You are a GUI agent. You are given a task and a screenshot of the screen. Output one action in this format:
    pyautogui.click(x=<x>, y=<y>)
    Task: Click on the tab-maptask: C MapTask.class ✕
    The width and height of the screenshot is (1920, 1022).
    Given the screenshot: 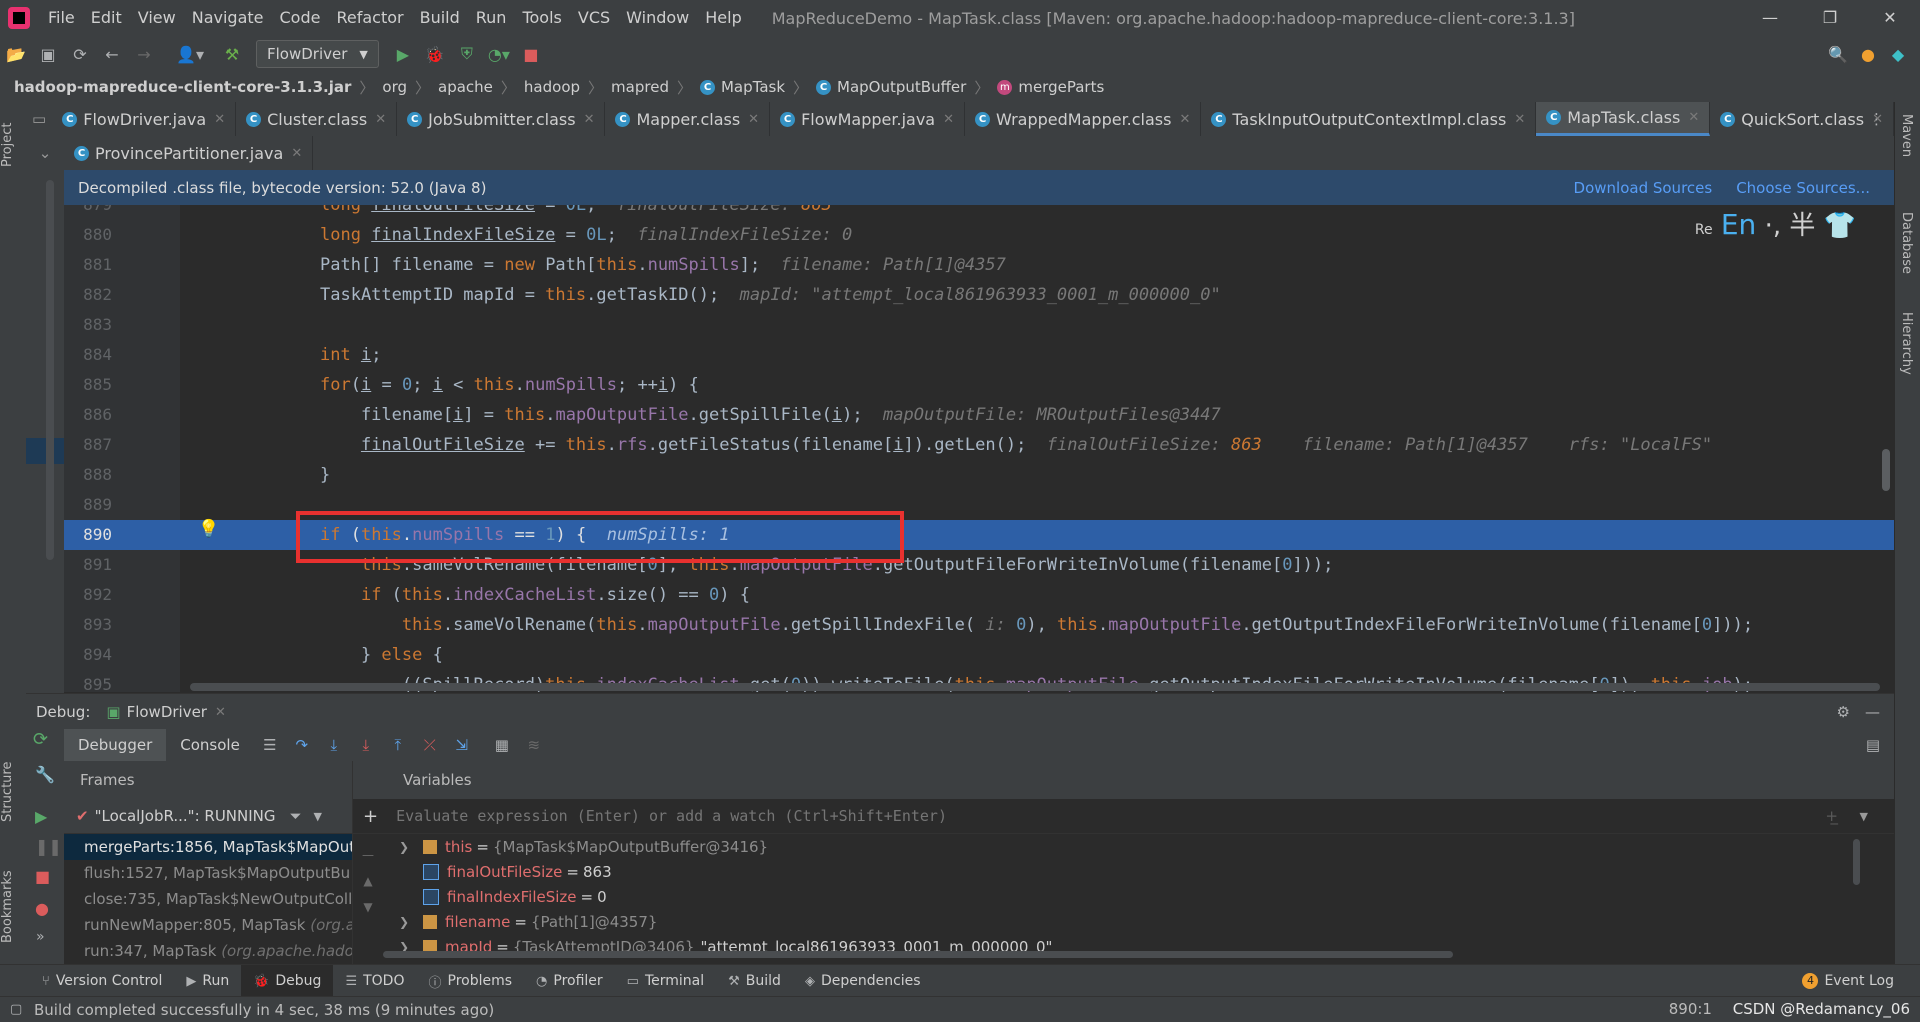 What is the action you would take?
    pyautogui.click(x=1623, y=119)
    